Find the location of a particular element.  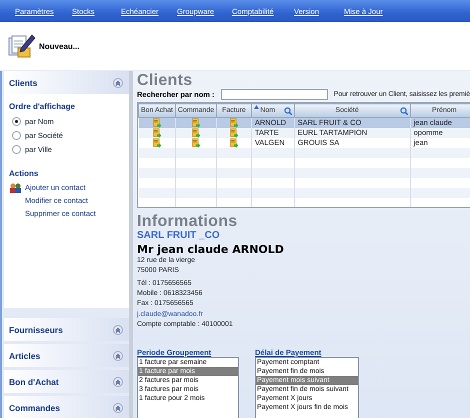

section-header: Commandes is located at coordinates (66, 407).